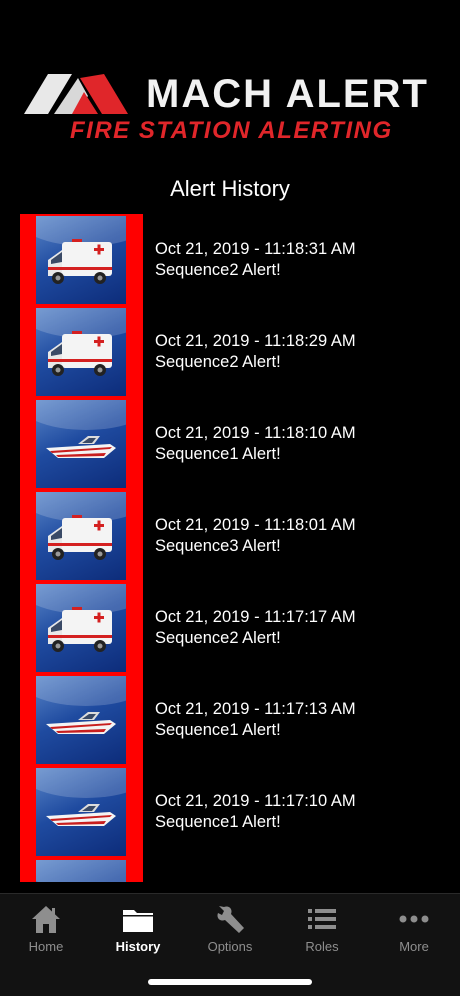 The image size is (460, 996). Describe the element at coordinates (76, 94) in the screenshot. I see `mach-alert-logo-icon` at that location.